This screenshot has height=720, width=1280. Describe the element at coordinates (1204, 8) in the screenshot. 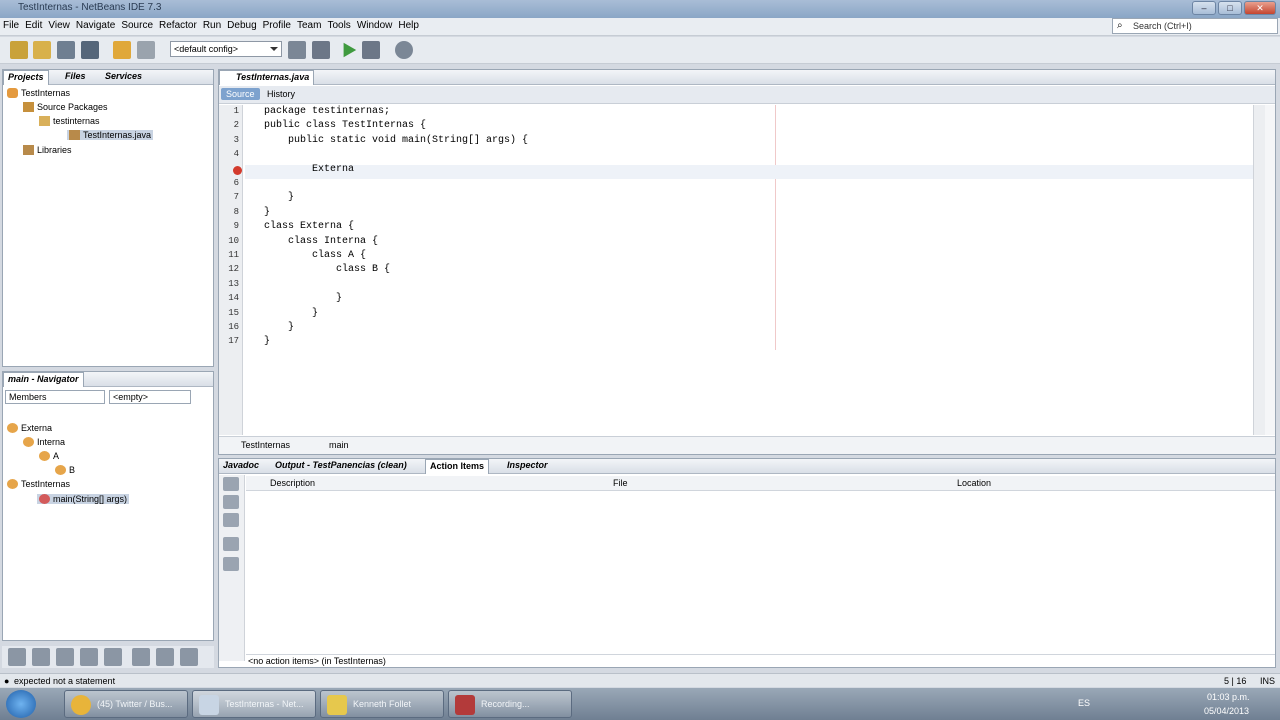

I see `minimize-button: –` at that location.